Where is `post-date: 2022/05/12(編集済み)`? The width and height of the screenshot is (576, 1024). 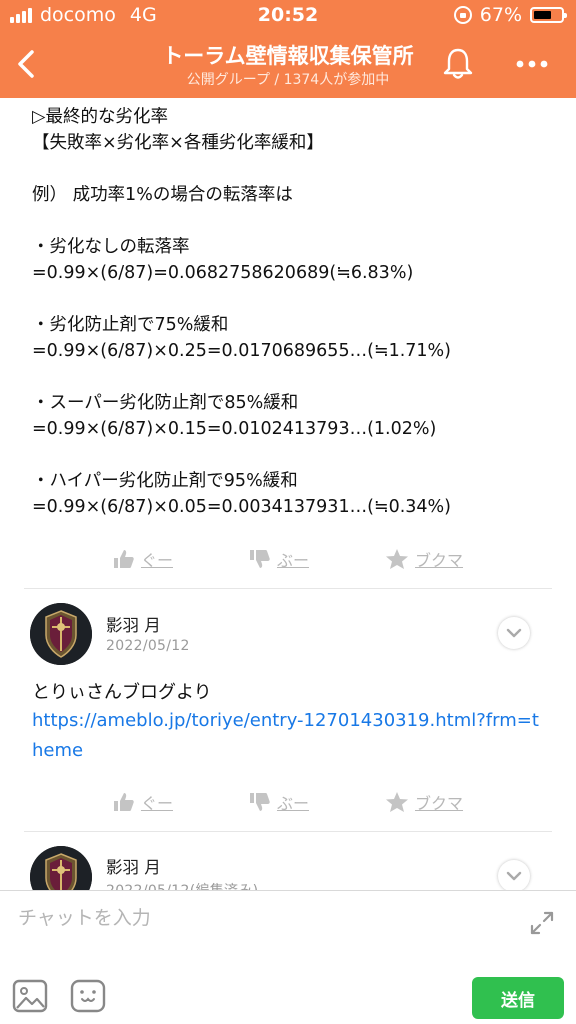 post-date: 2022/05/12(編集済み) is located at coordinates (182, 885).